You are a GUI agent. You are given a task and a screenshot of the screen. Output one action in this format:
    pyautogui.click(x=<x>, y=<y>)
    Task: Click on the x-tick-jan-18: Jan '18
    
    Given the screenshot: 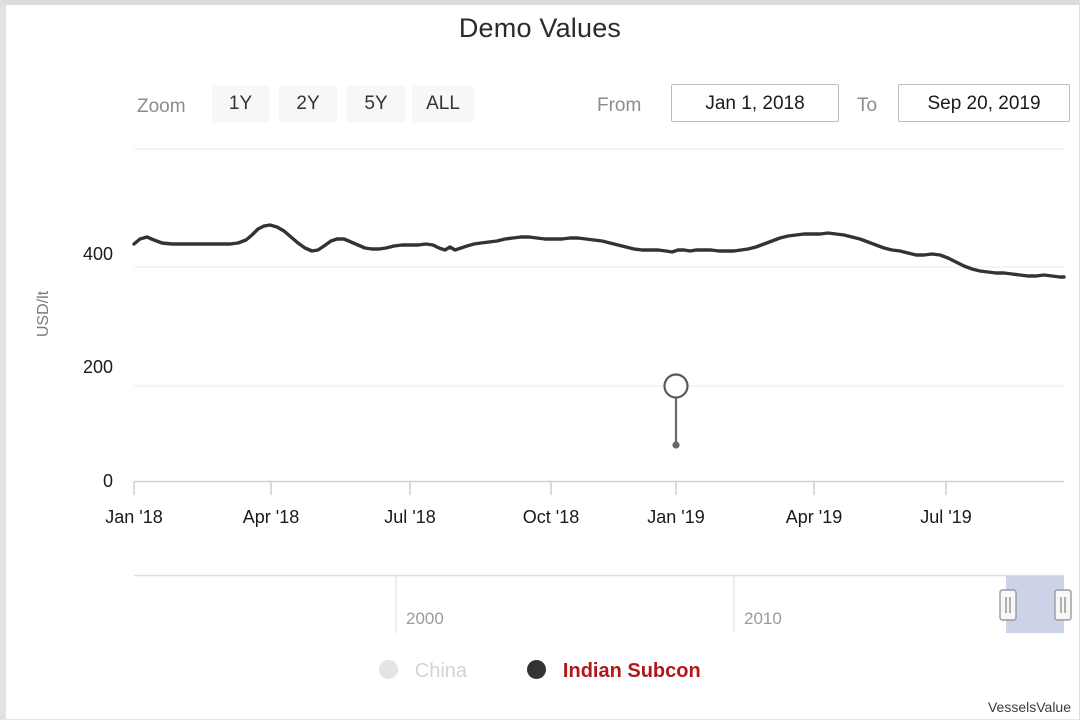 What is the action you would take?
    pyautogui.click(x=134, y=517)
    